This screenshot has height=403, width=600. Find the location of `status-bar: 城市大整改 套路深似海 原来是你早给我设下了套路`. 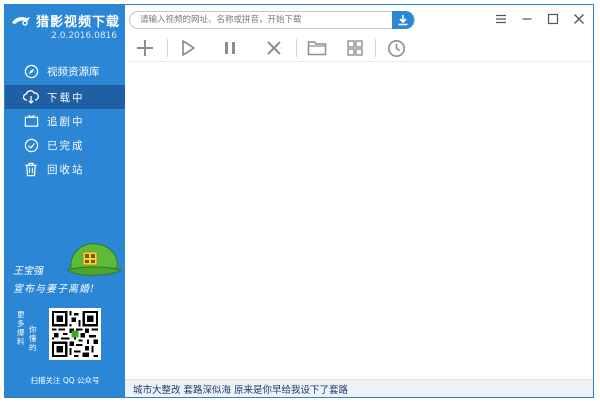

status-bar: 城市大整改 套路深似海 原来是你早给我设下了套路 is located at coordinates (359, 388).